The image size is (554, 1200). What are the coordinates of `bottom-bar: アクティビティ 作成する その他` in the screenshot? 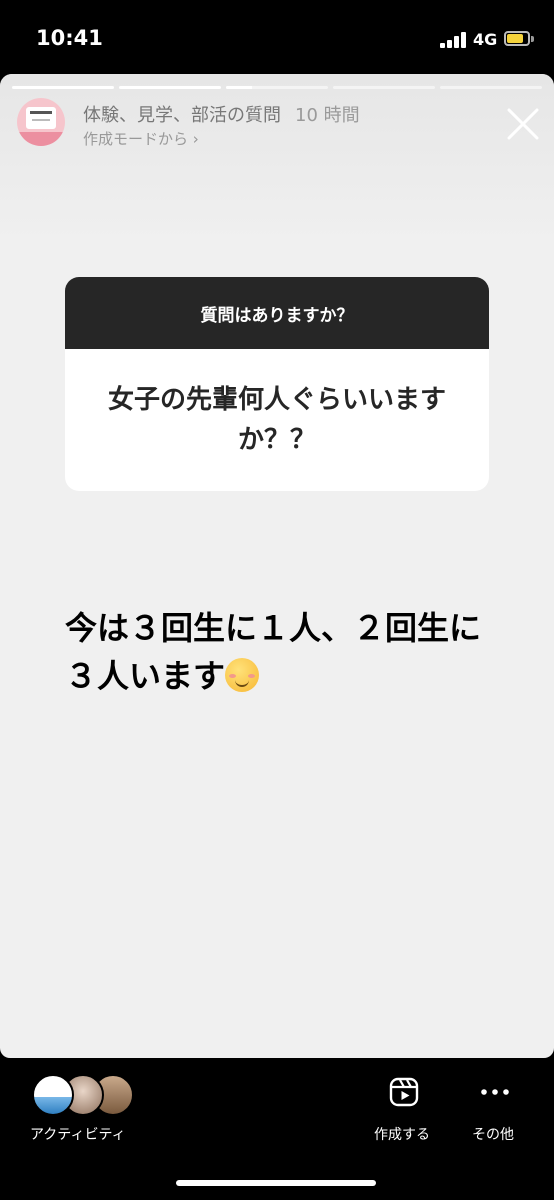 It's located at (277, 1129).